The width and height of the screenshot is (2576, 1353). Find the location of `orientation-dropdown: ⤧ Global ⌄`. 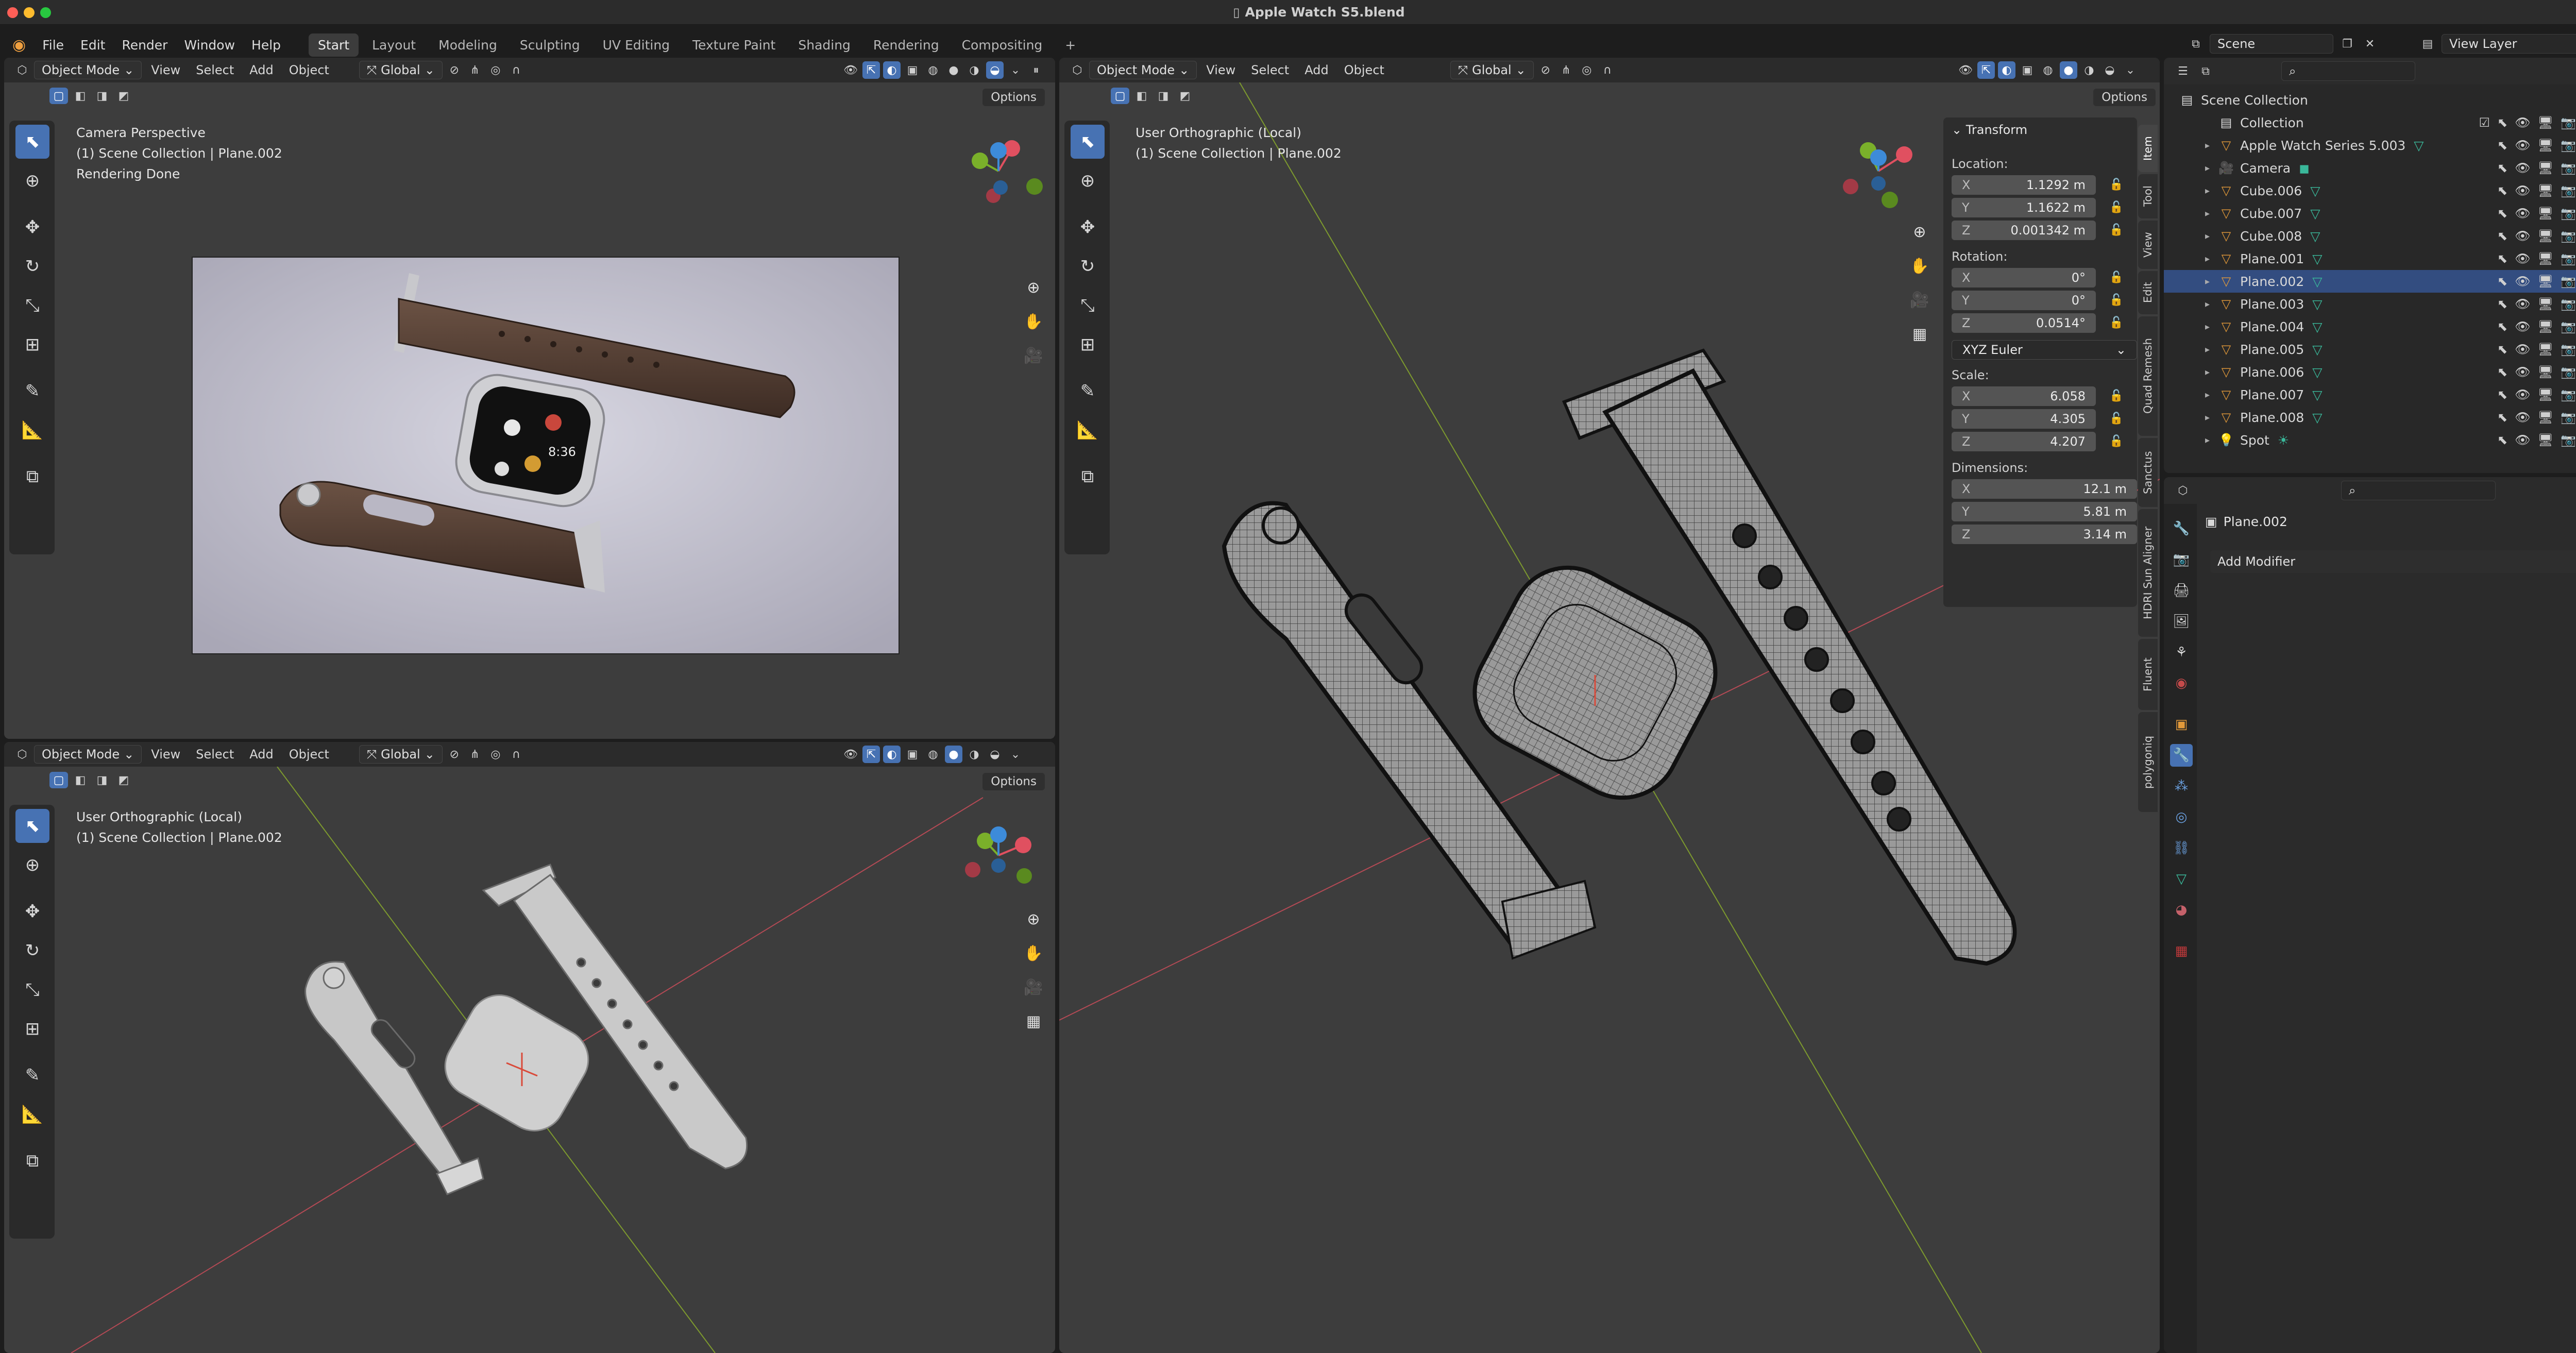

orientation-dropdown: ⤧ Global ⌄ is located at coordinates (401, 70).